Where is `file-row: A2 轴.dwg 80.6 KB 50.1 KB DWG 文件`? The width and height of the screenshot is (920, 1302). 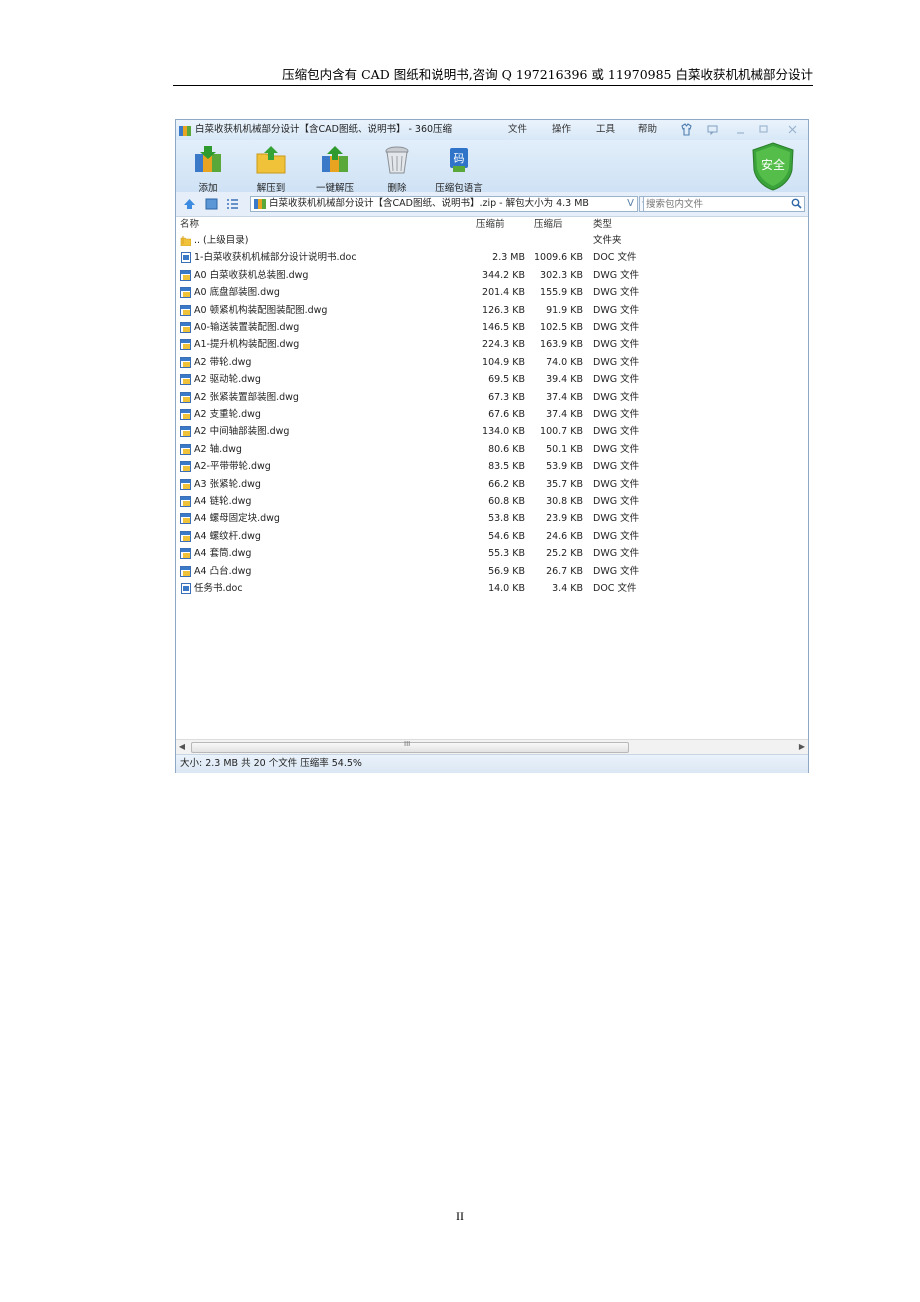 file-row: A2 轴.dwg 80.6 KB 50.1 KB DWG 文件 is located at coordinates (492, 449).